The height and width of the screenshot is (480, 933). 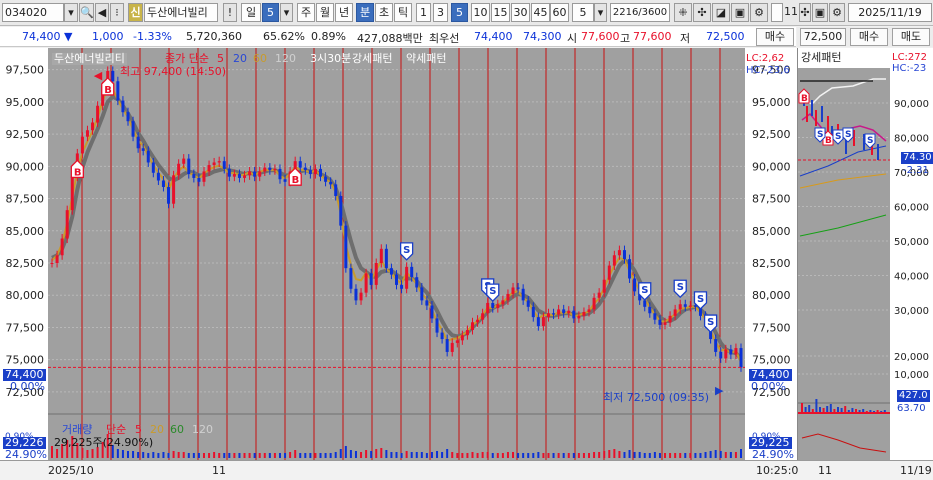 What do you see at coordinates (173, 71) in the screenshot?
I see `high-annotation: 최고 97,400 (14:50)` at bounding box center [173, 71].